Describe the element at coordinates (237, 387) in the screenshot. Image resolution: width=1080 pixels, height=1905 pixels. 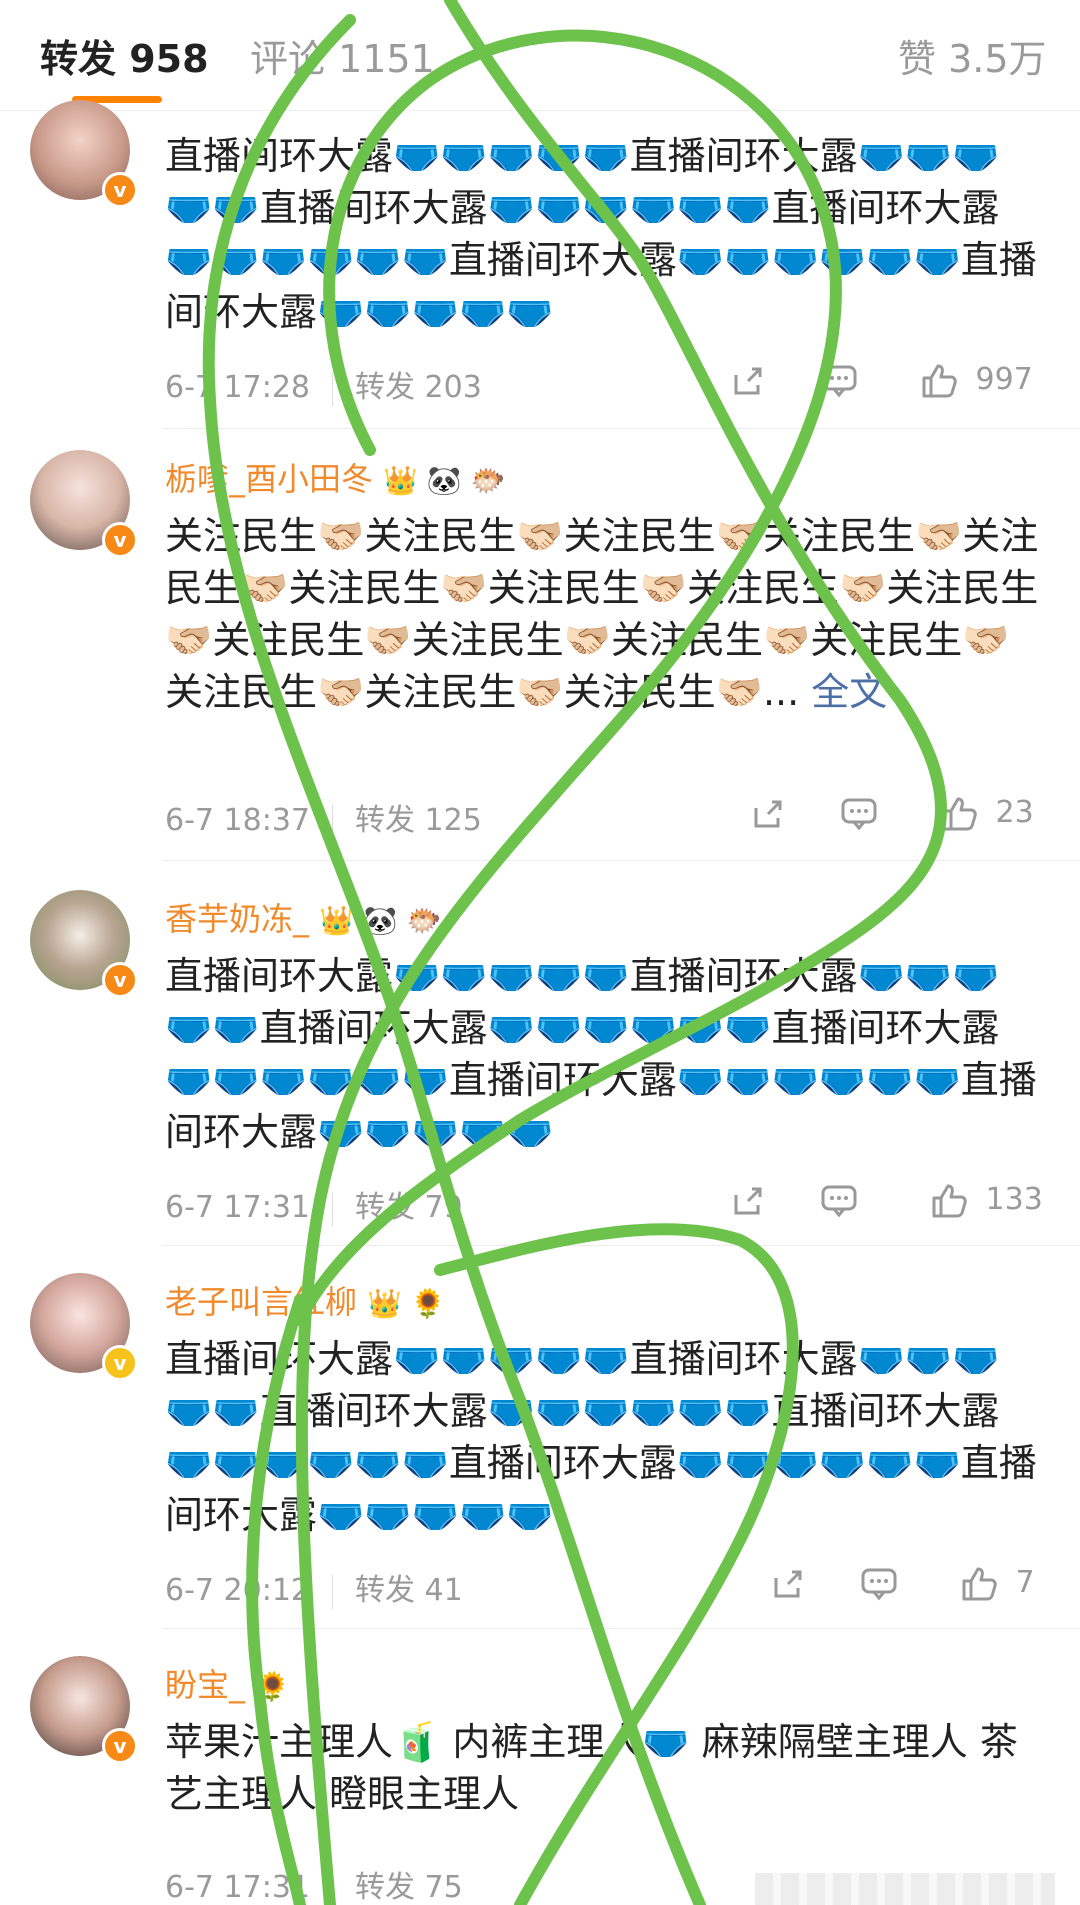
I see `repost-date: 6-7 17:28` at that location.